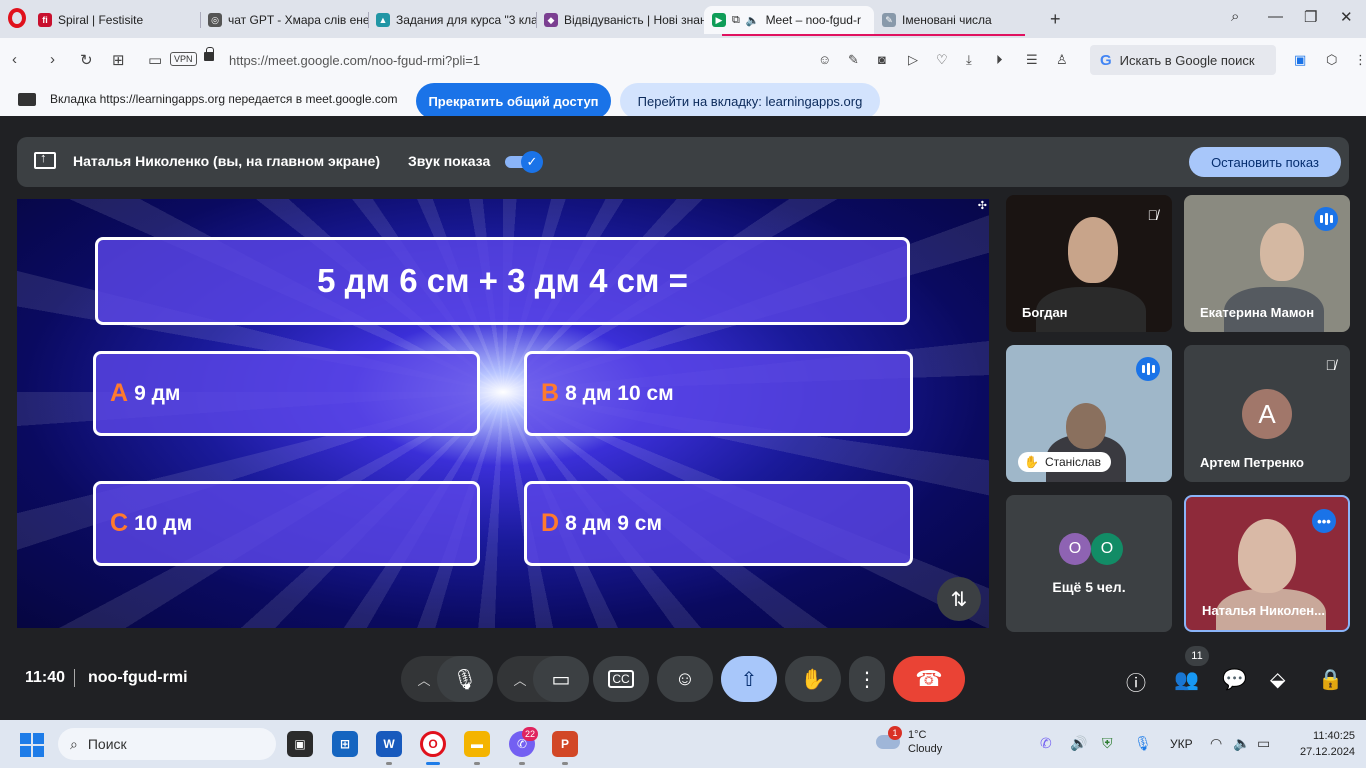 The width and height of the screenshot is (1366, 768). I want to click on people-count-badge: 11, so click(1197, 656).